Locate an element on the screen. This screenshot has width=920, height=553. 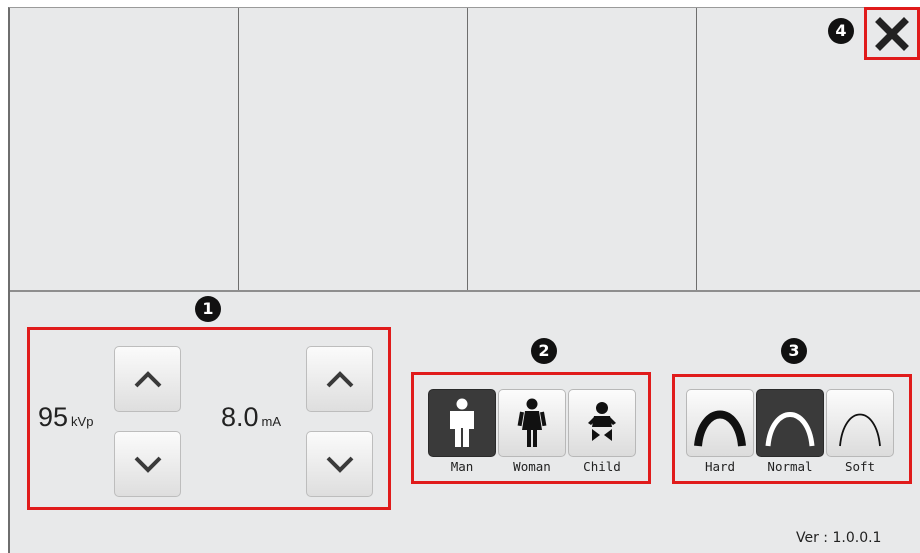
filter-soft-label: Soft is located at coordinates (860, 466).